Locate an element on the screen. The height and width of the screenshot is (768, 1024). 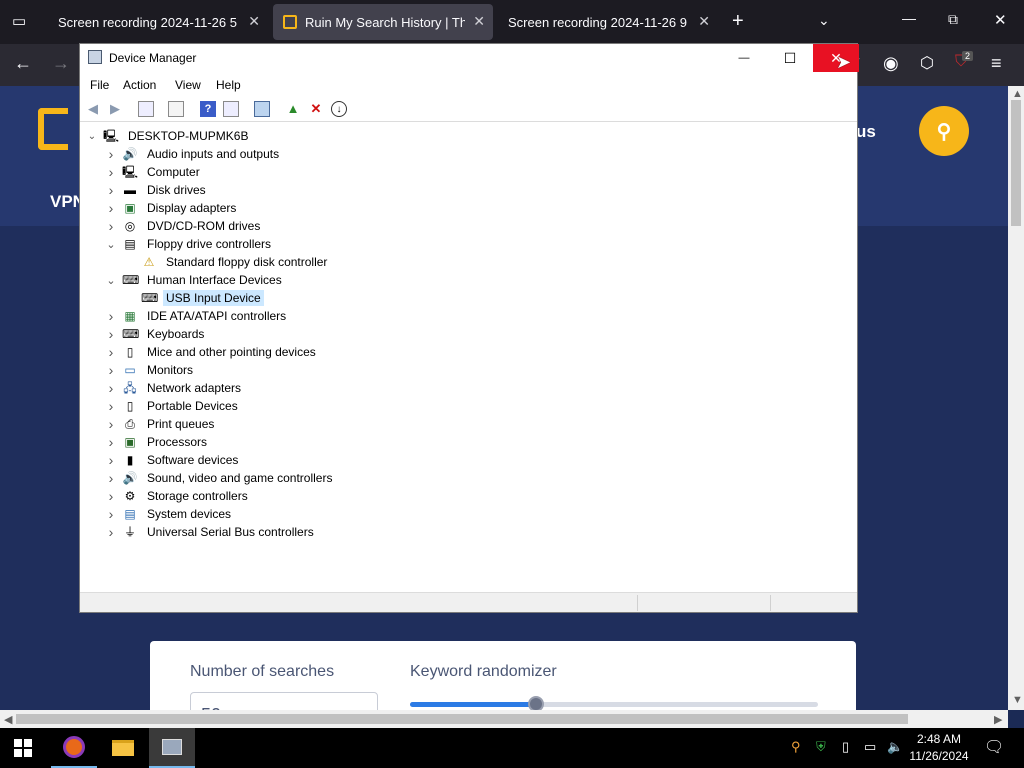
tree-category: ⌄ ▤ Floppy drive controllers is located at coordinates (189, 244).